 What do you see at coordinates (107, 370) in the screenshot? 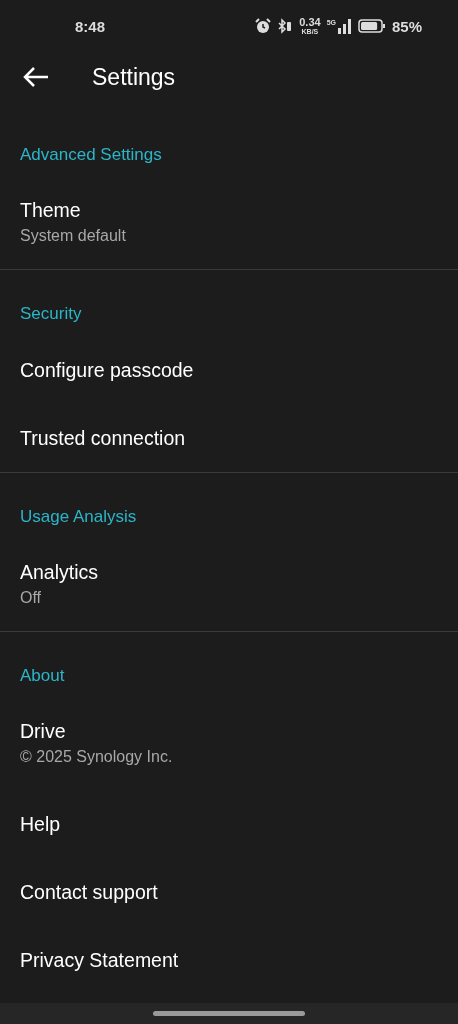
I see `item-title: Configure passcode` at bounding box center [107, 370].